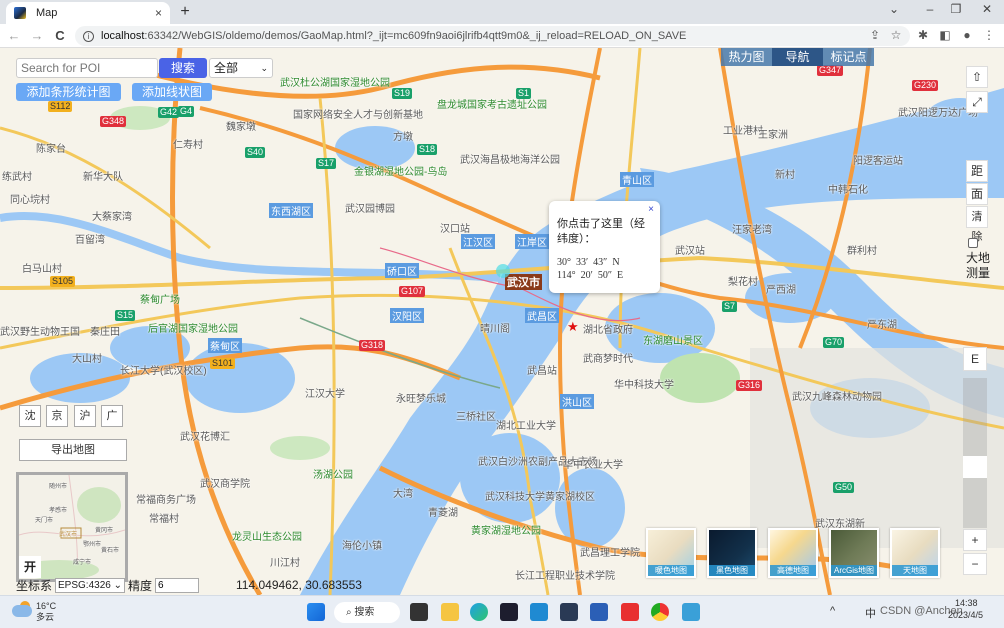  I want to click on map-label-poi: 武汉杜公湖国家湿地公园, so click(335, 83).